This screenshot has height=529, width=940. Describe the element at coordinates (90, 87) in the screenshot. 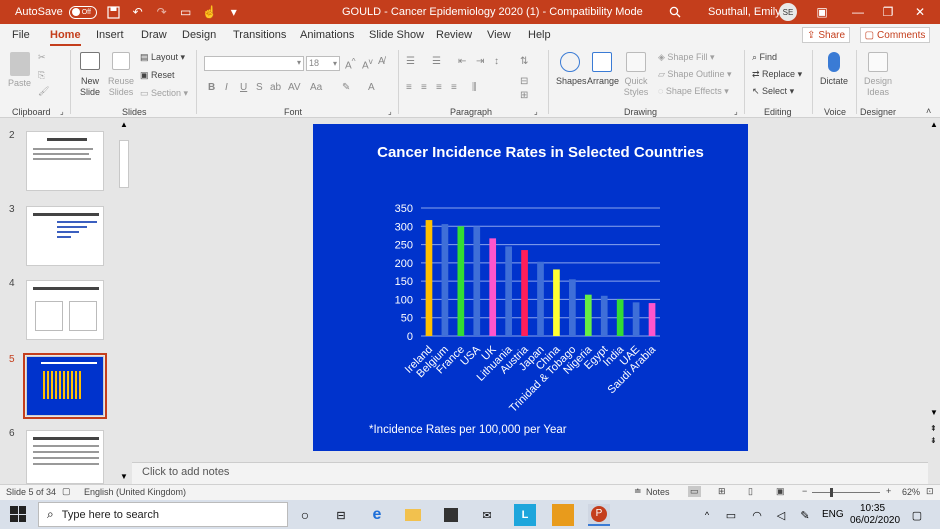

I see `new-slide-button: New Slide` at that location.